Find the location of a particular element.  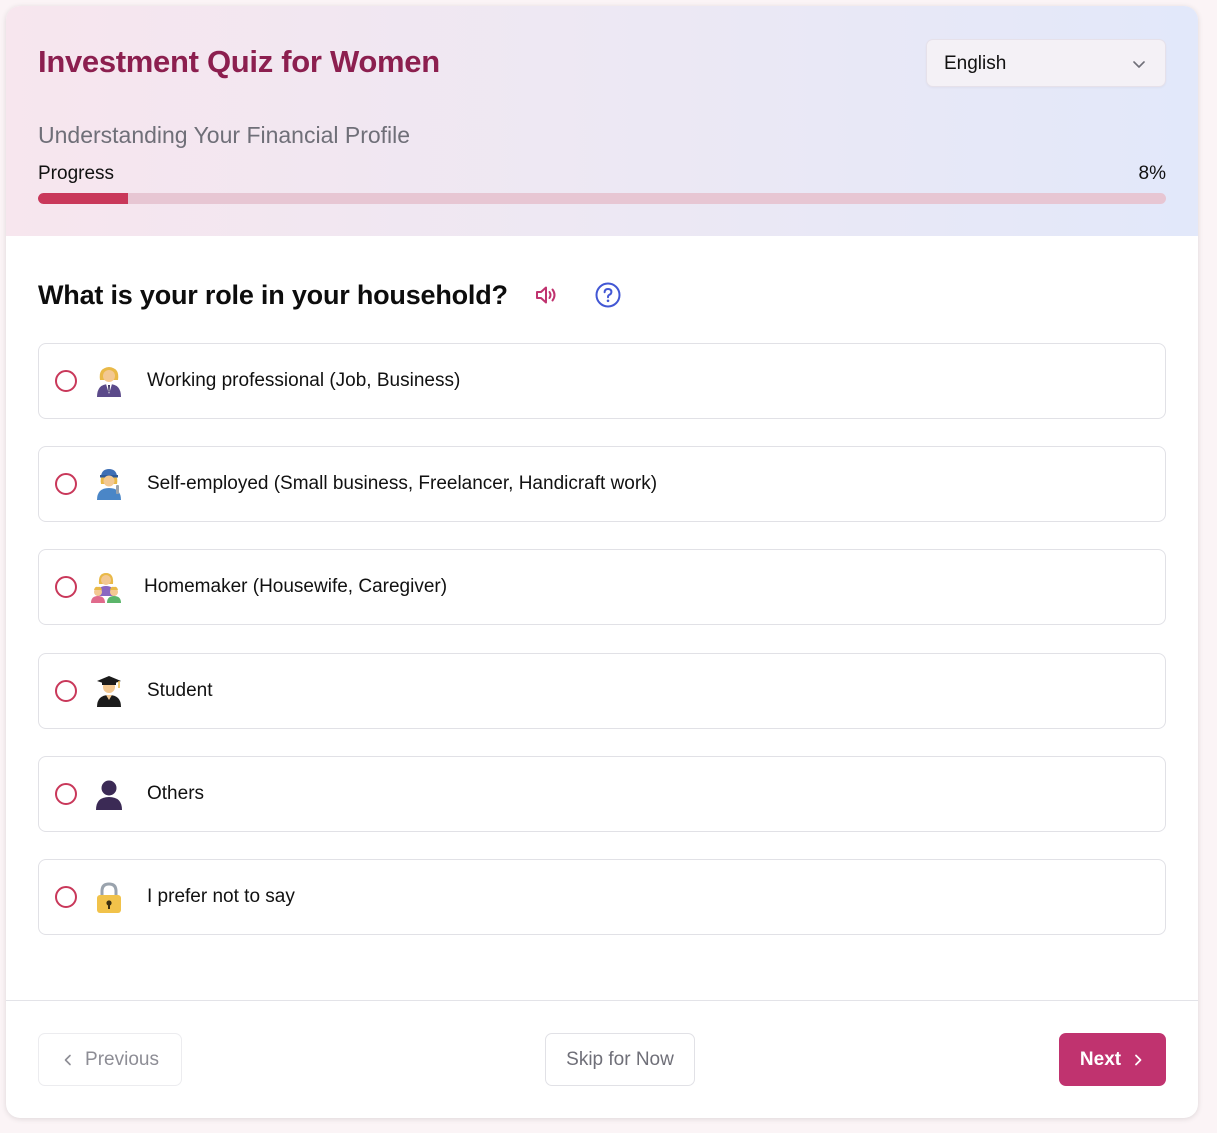

next-button-label: Next is located at coordinates (1100, 1059).